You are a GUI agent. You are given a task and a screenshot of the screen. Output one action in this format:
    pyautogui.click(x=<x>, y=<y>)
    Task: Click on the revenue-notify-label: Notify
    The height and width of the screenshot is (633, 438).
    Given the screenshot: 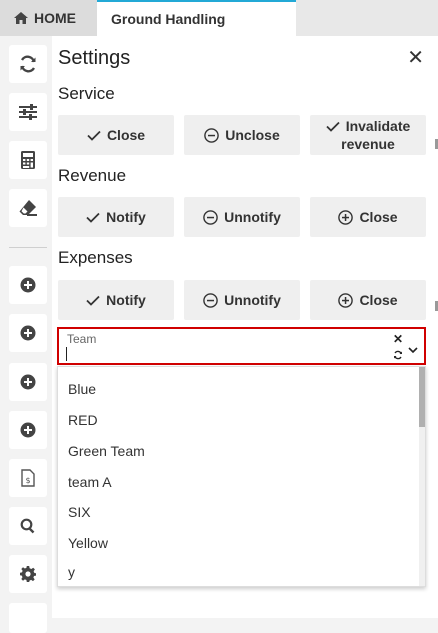 What is the action you would take?
    pyautogui.click(x=126, y=217)
    